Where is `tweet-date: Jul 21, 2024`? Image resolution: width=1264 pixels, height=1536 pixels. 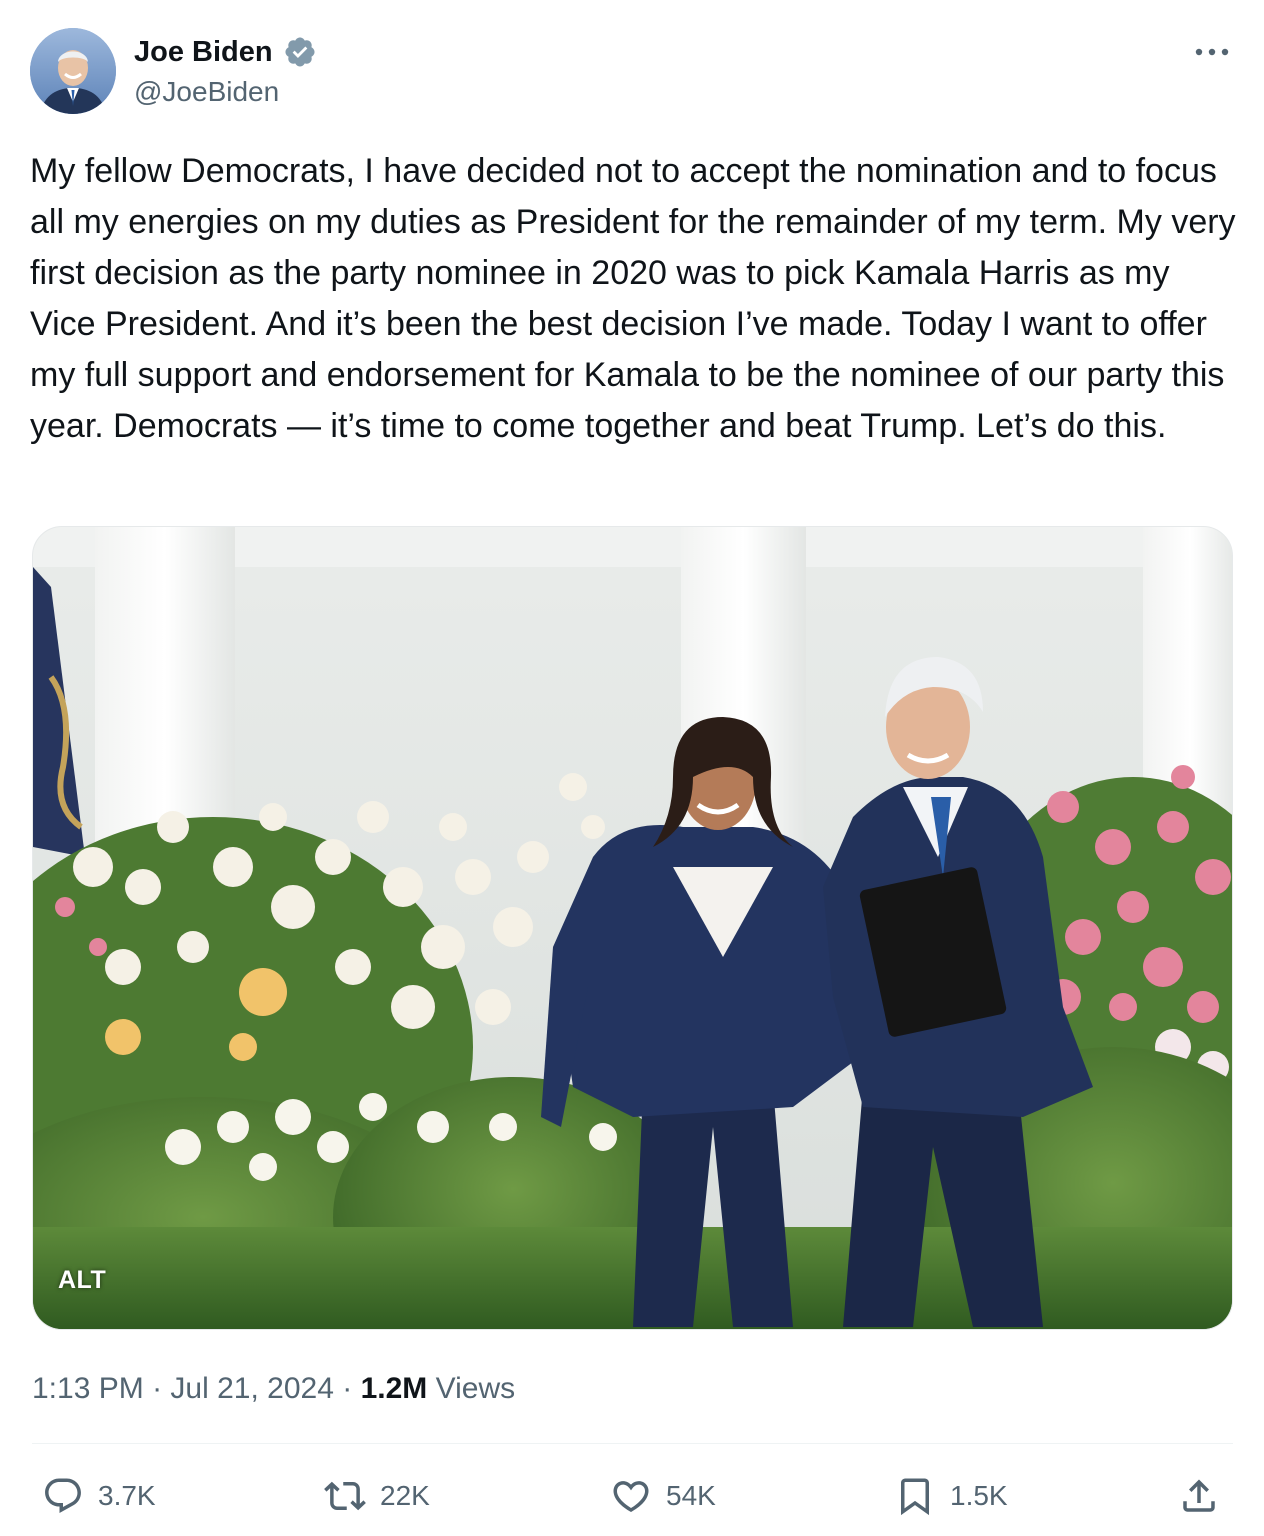 tweet-date: Jul 21, 2024 is located at coordinates (251, 1388).